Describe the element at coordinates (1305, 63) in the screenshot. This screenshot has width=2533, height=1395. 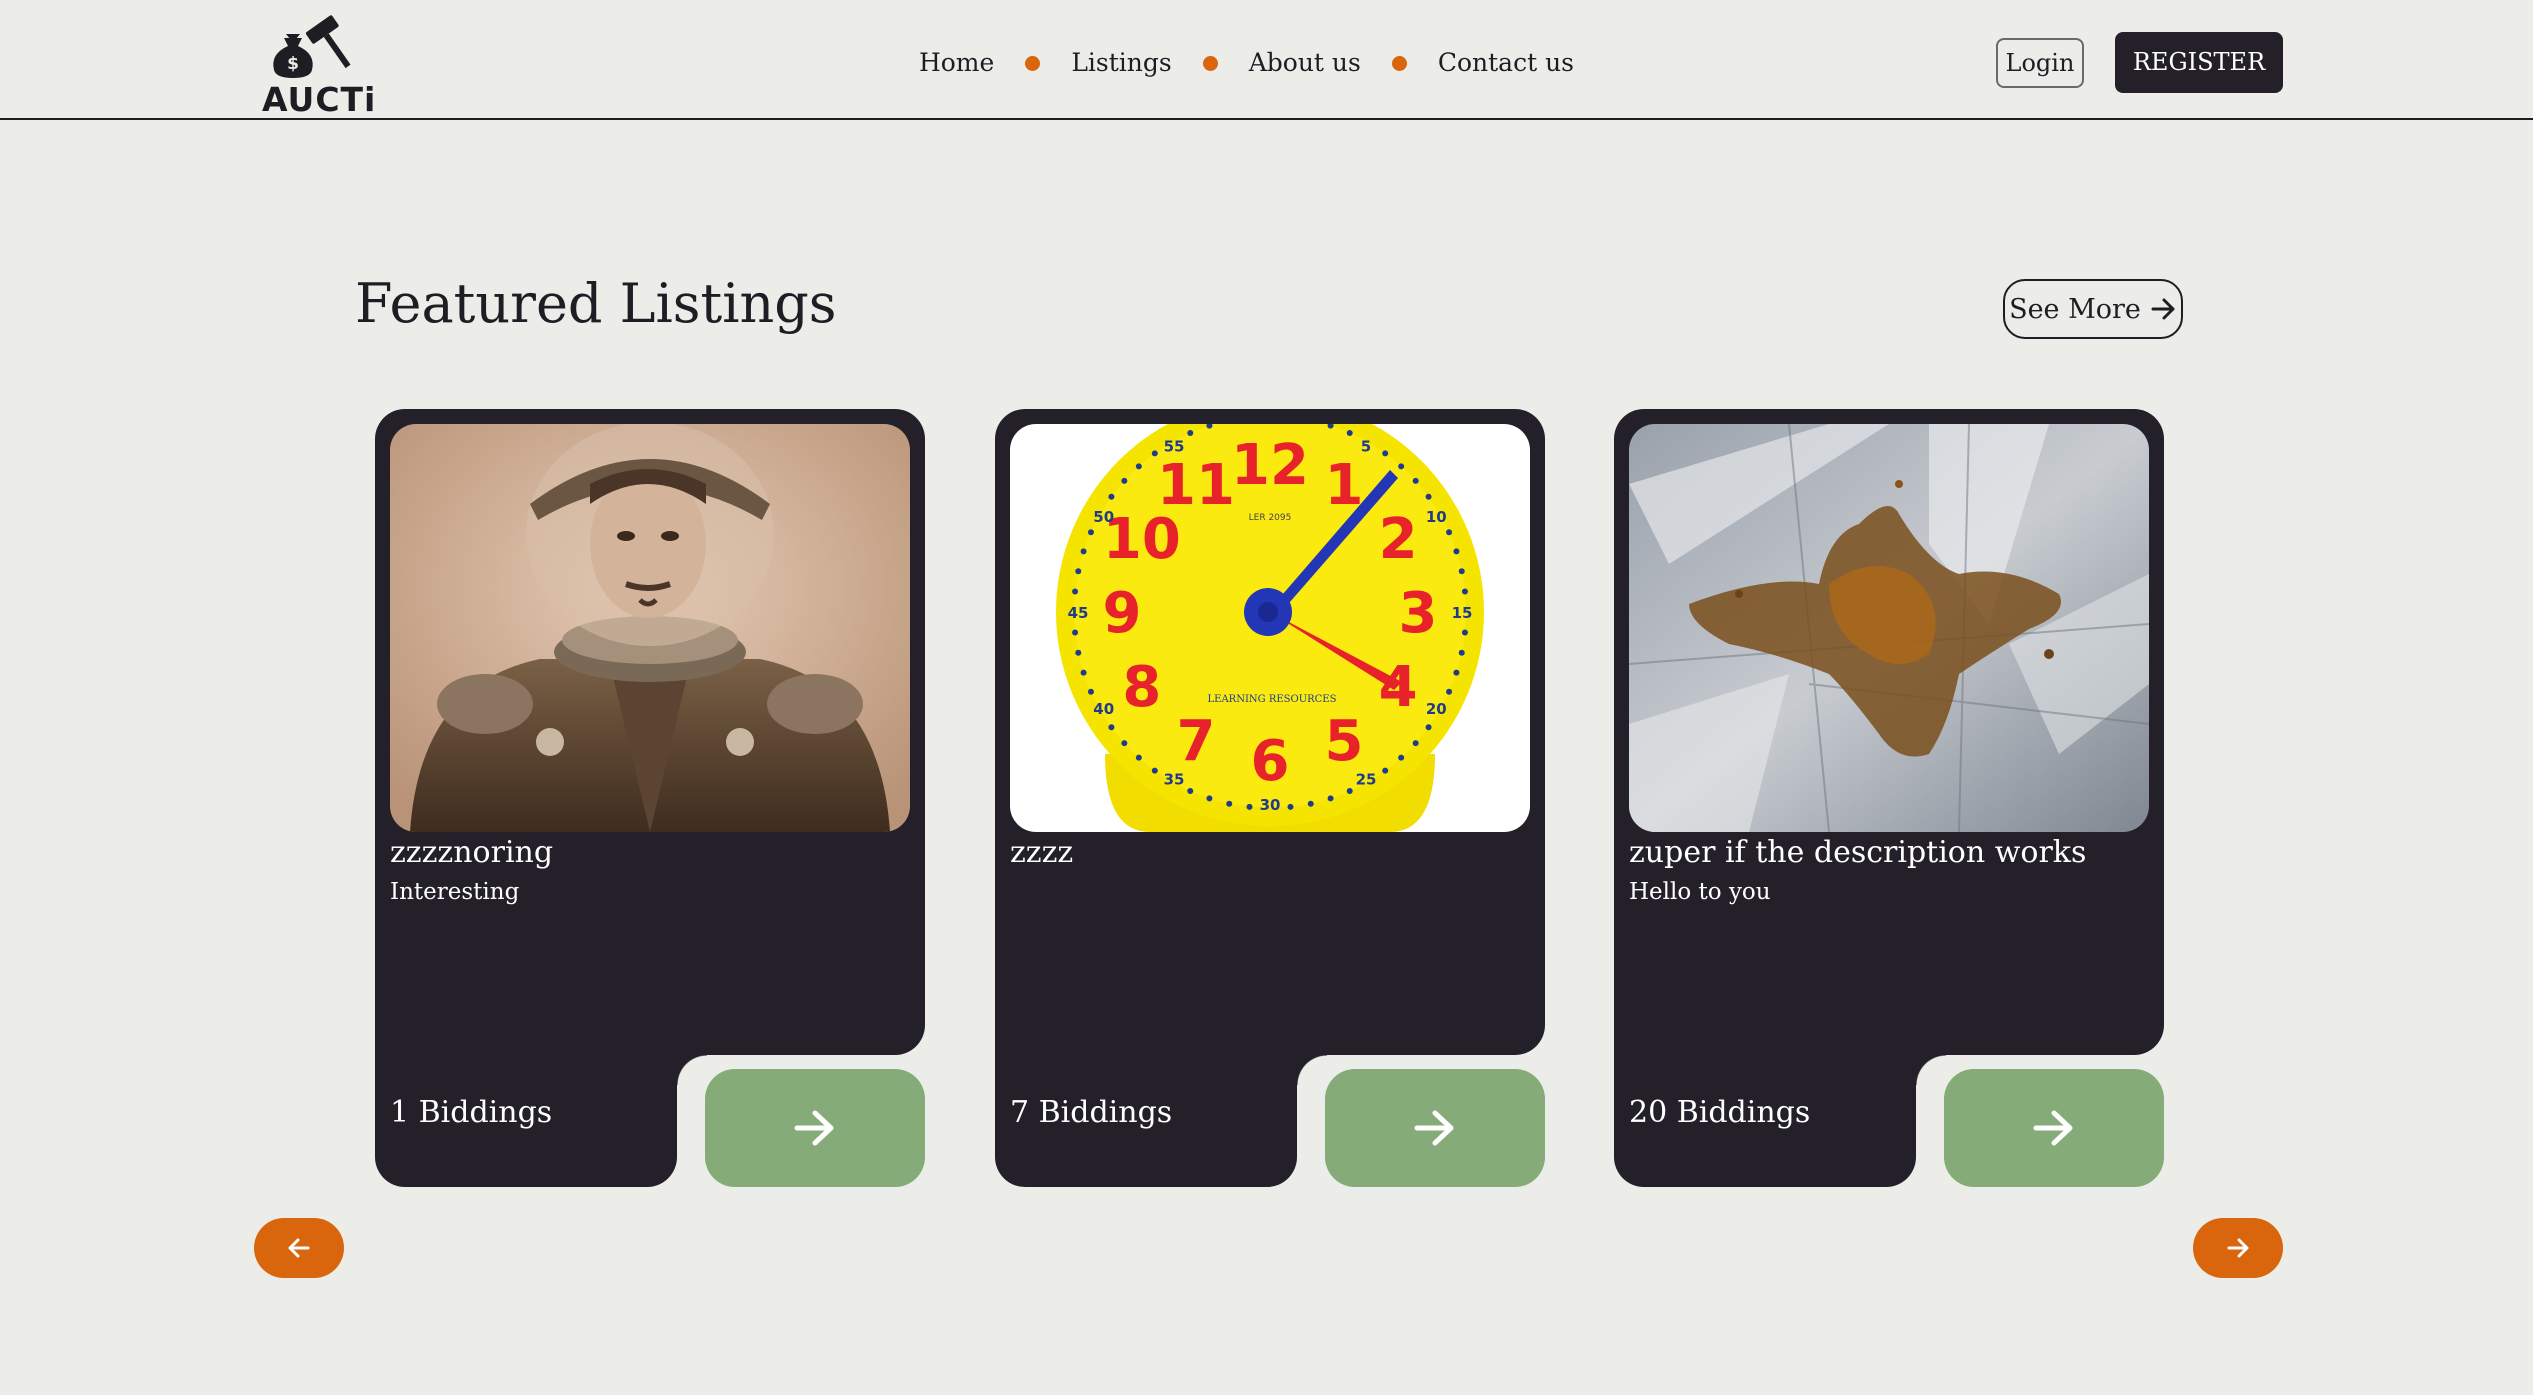
I see `nav-item-about-us: About us` at that location.